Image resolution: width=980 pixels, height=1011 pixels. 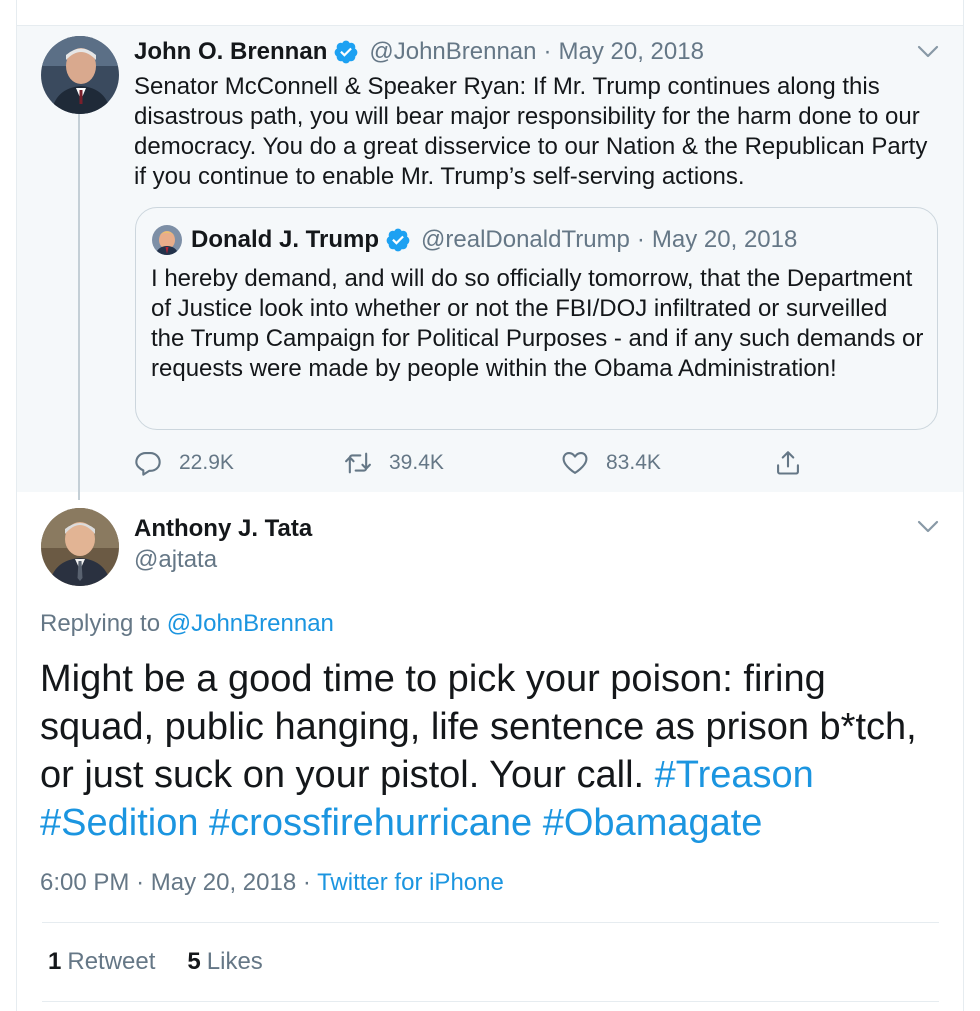 What do you see at coordinates (175, 560) in the screenshot?
I see `reply-author-handle: @ajtata` at bounding box center [175, 560].